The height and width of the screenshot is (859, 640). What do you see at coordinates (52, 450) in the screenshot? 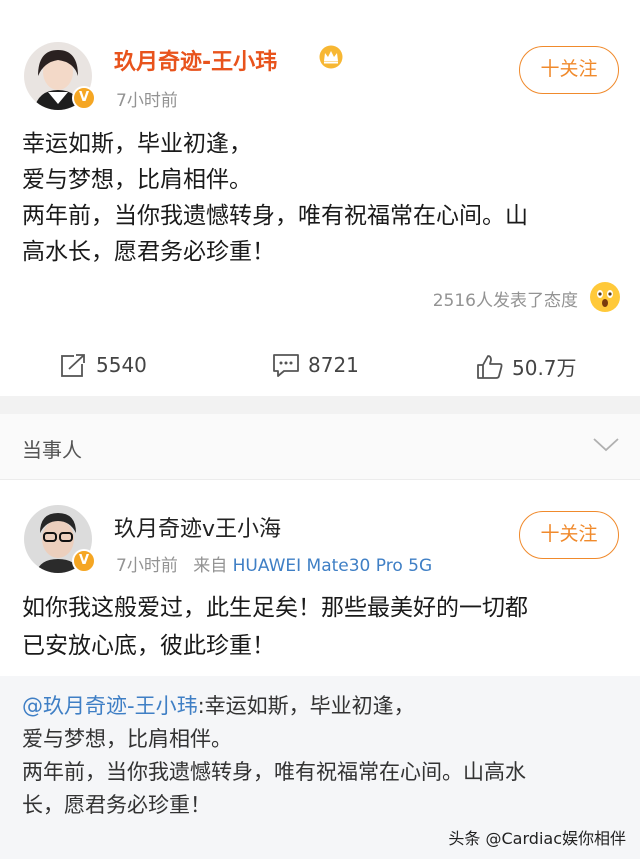
I see `section-title: 当事人` at bounding box center [52, 450].